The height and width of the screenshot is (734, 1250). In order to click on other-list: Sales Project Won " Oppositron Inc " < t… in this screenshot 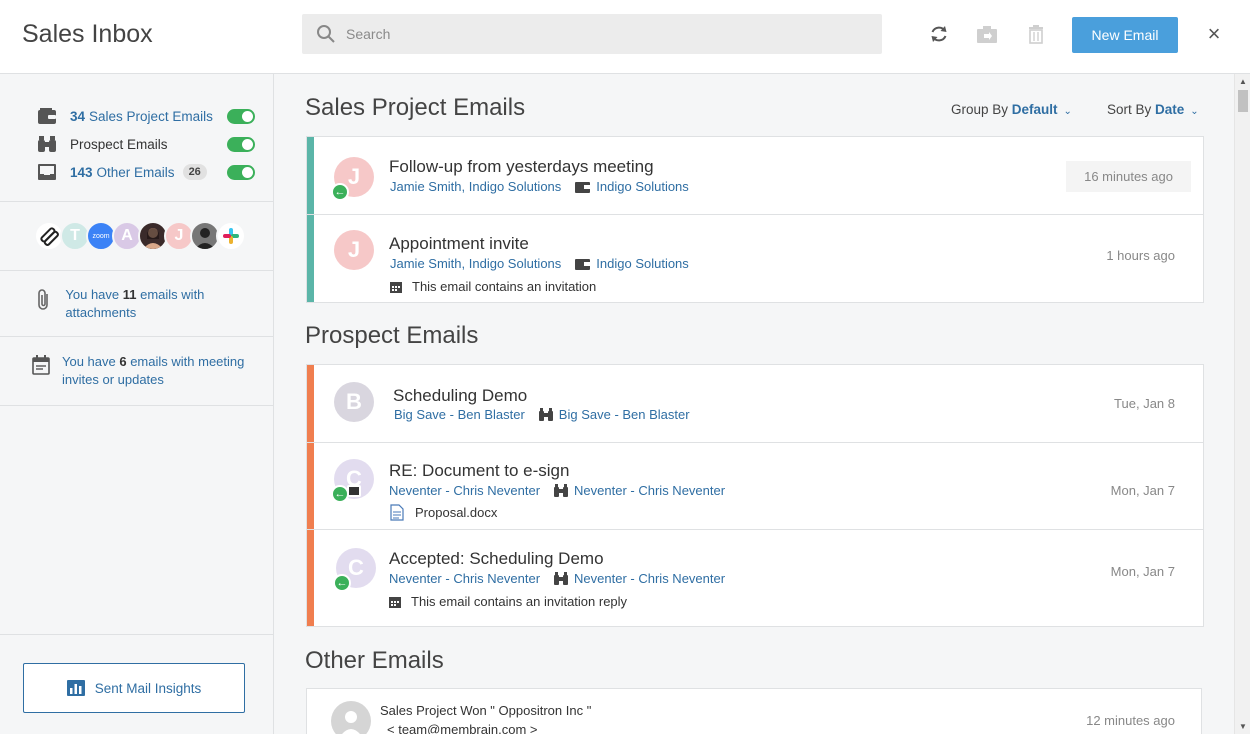, I will do `click(754, 711)`.